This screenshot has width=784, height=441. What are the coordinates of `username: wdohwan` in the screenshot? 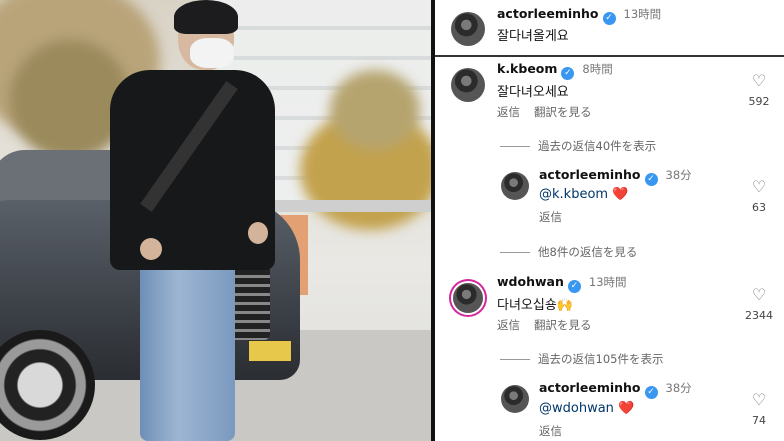 It's located at (530, 281).